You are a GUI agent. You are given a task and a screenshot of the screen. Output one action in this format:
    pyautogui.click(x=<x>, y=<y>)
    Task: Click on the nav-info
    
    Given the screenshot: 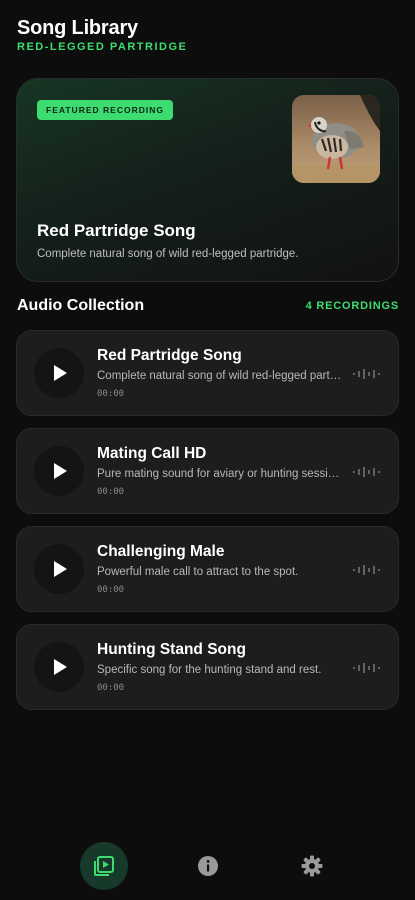 What is the action you would take?
    pyautogui.click(x=208, y=866)
    